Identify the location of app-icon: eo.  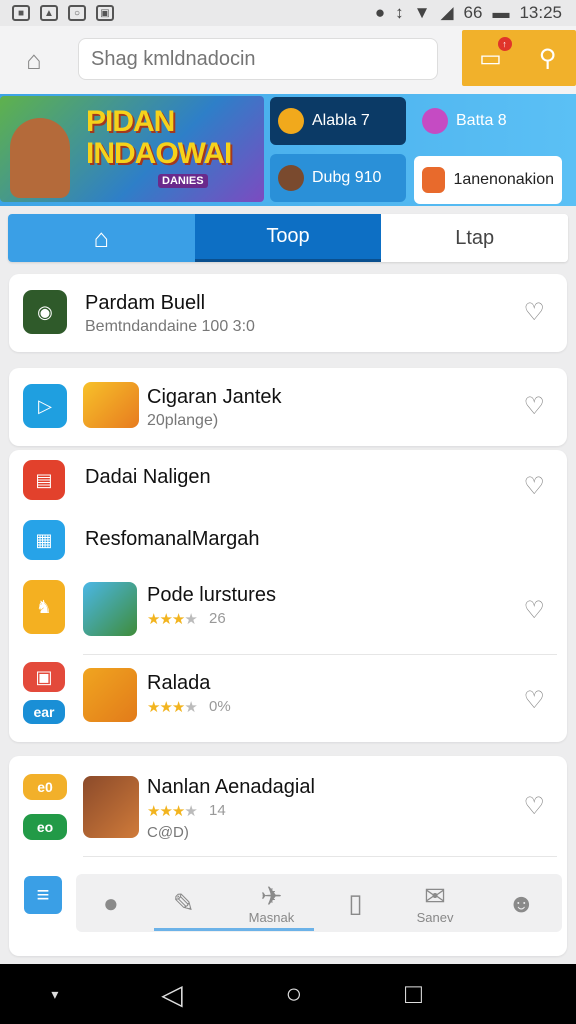
(45, 827).